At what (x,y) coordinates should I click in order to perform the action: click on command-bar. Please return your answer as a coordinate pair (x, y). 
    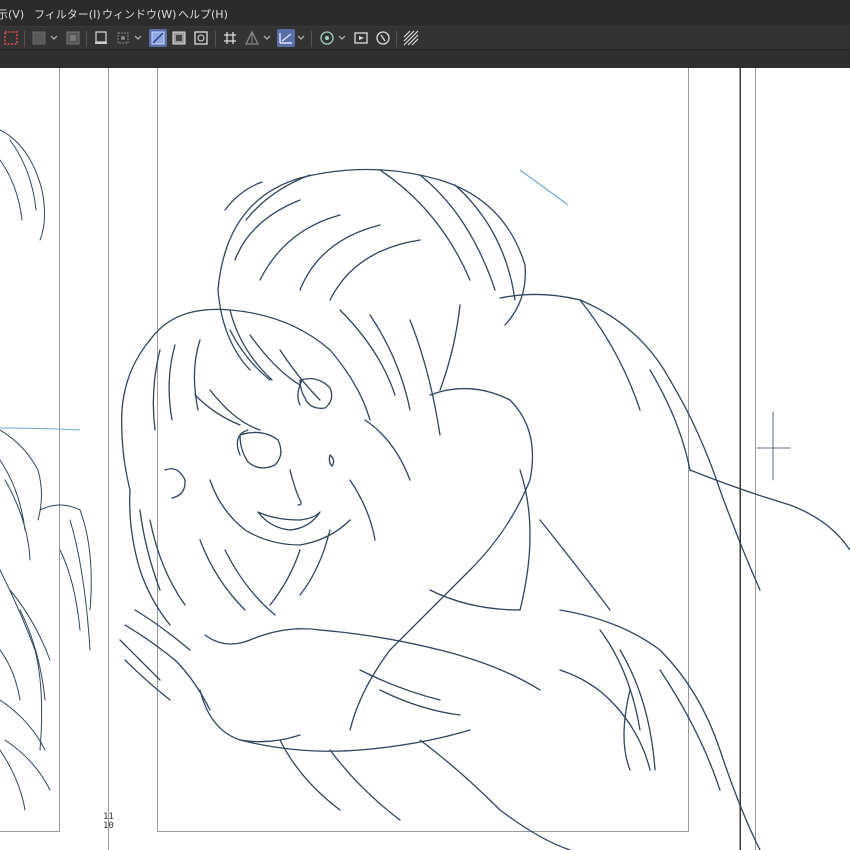
    Looking at the image, I should click on (425, 38).